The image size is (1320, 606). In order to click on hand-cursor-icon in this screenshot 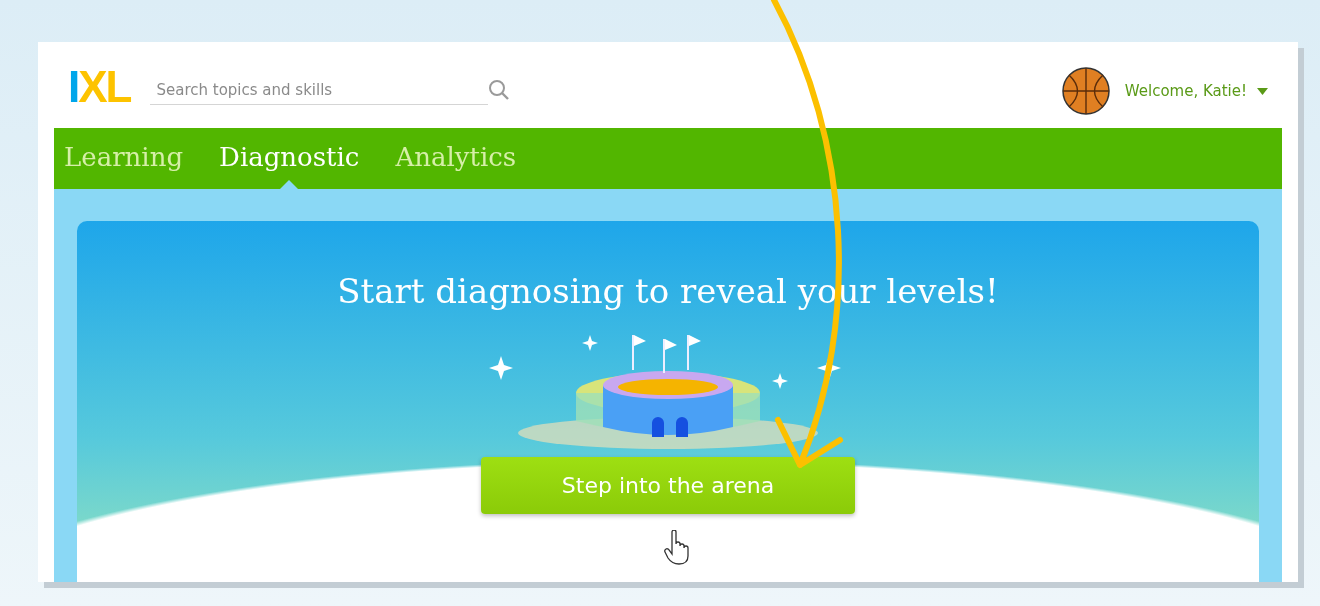, I will do `click(677, 548)`.